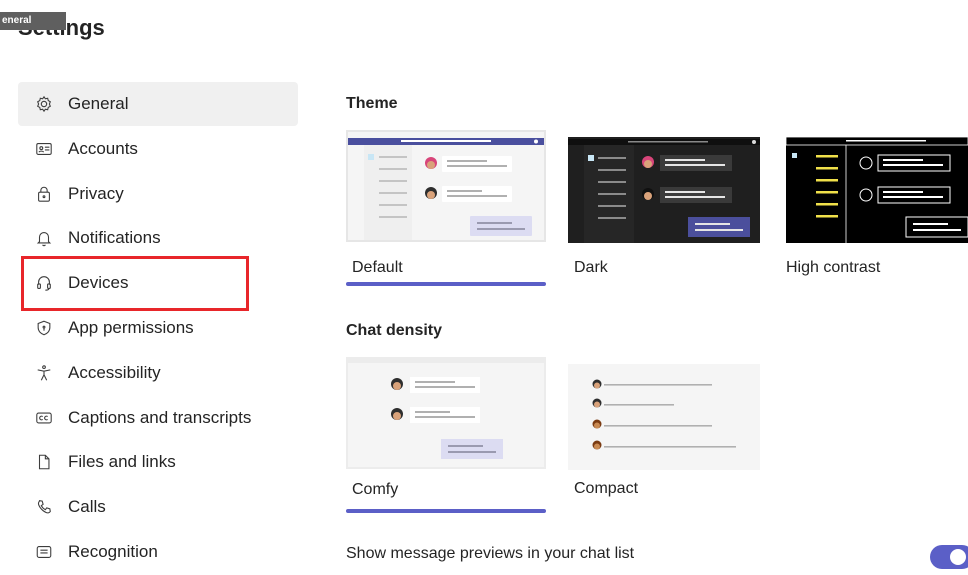 This screenshot has height=575, width=968. I want to click on density-option-comfy: Comfy, so click(446, 436).